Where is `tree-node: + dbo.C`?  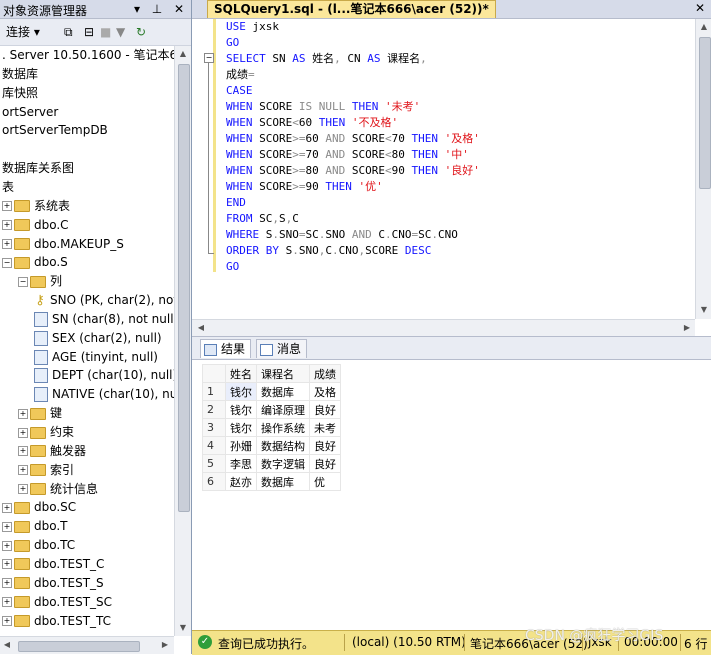
tree-node: + dbo.C is located at coordinates (35, 225).